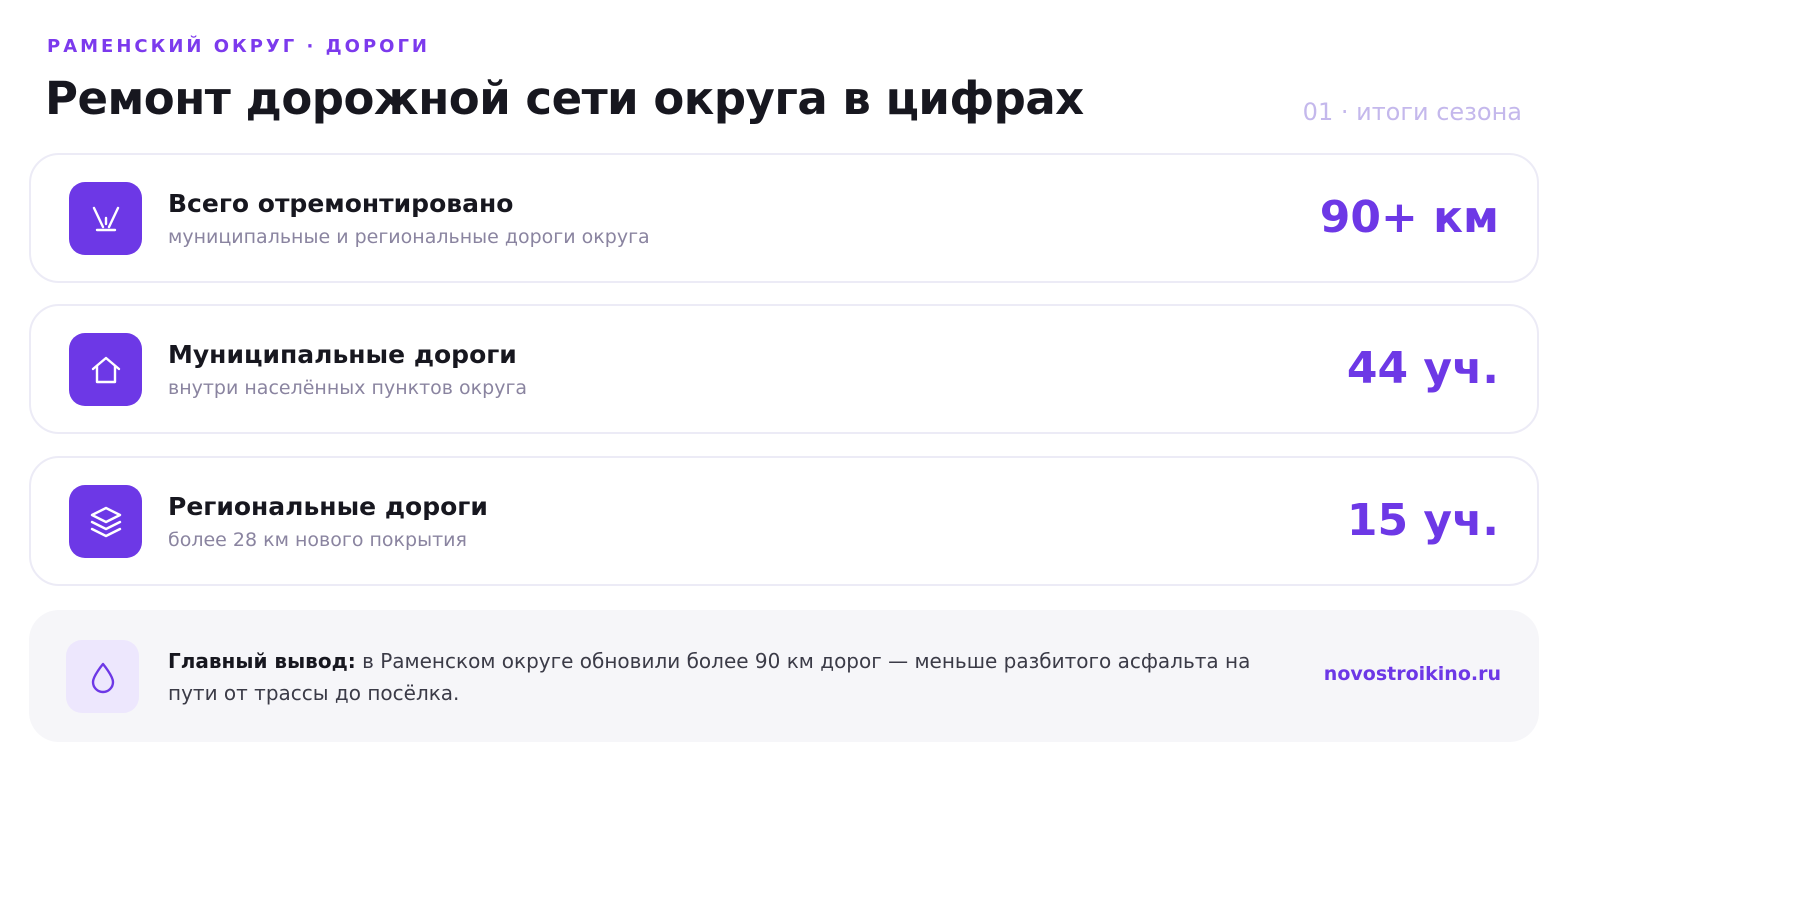 The image size is (1800, 916). I want to click on section-kicker: РАМЕНСКИЙ ОКРУГ · ДОРОГИ, so click(239, 46).